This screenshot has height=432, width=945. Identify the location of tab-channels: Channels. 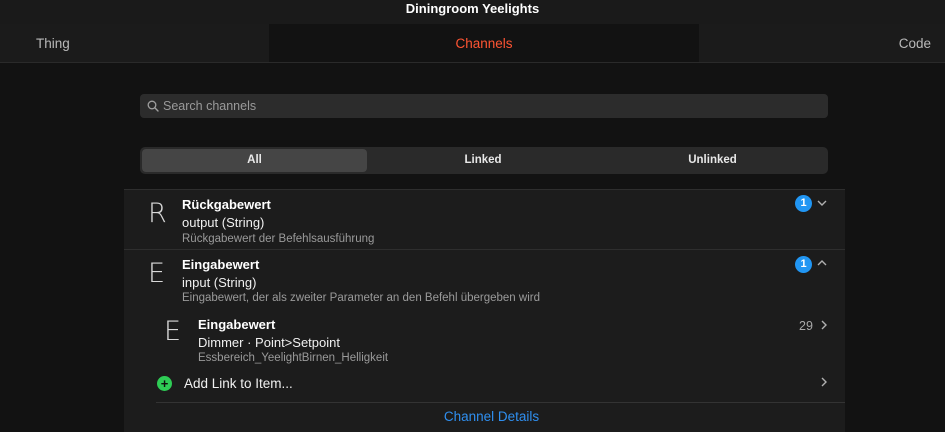
(484, 43).